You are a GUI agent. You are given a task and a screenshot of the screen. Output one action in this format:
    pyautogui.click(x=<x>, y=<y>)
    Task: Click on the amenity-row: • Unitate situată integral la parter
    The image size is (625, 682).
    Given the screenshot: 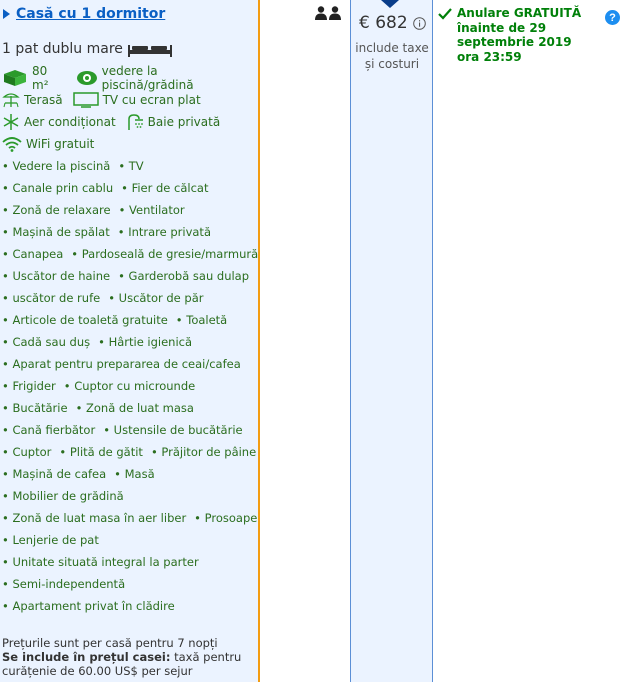 What is the action you would take?
    pyautogui.click(x=130, y=562)
    